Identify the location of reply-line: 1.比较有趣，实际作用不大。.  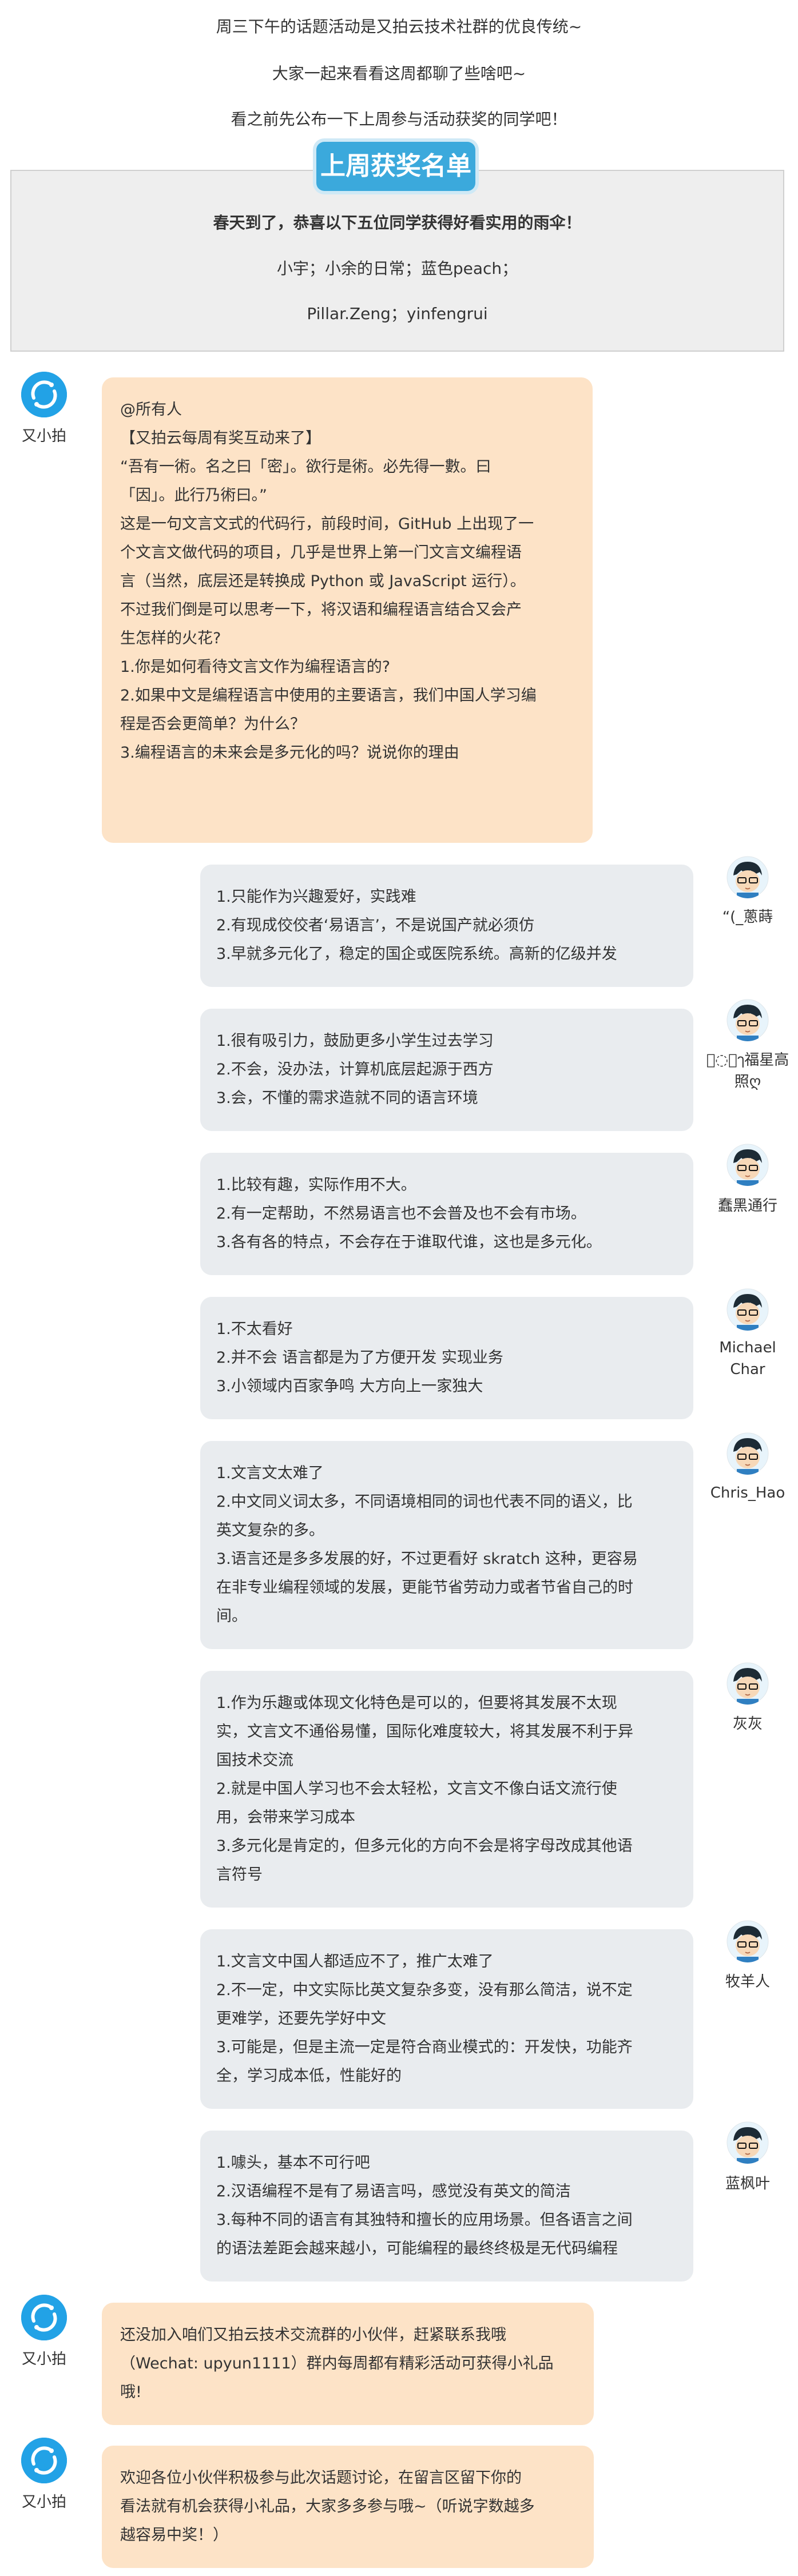
(316, 1185).